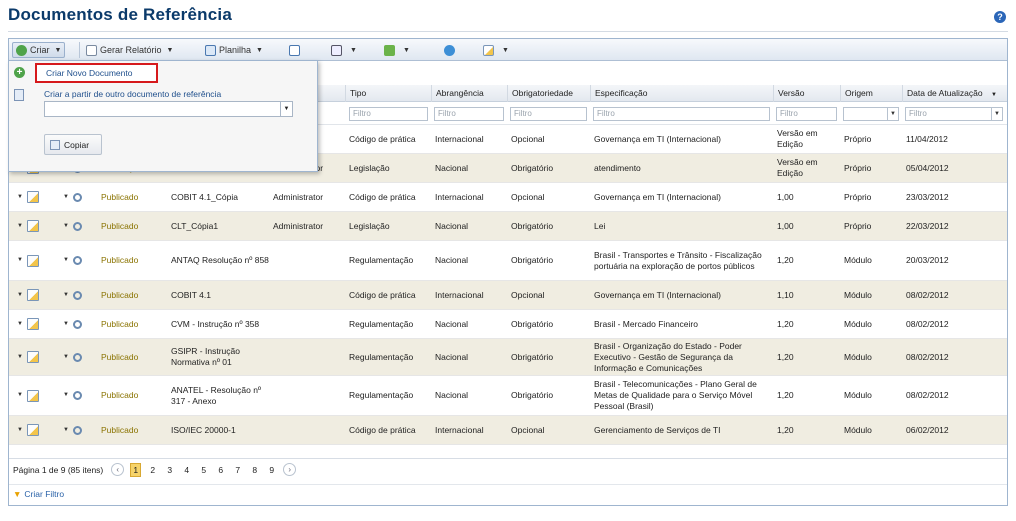 The height and width of the screenshot is (521, 1016). Describe the element at coordinates (73, 144) in the screenshot. I see `copy-button: Copiar` at that location.